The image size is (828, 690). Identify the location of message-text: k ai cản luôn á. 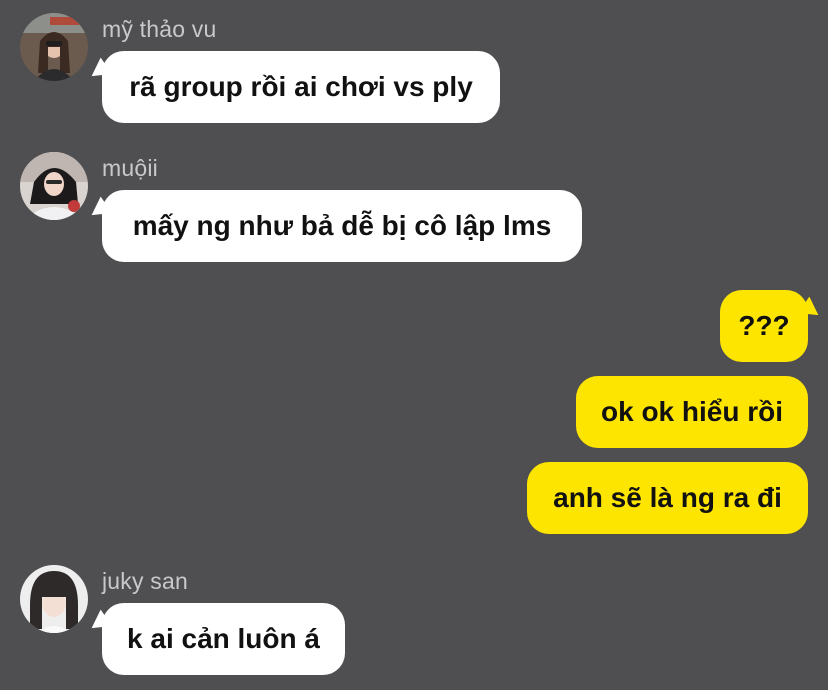
(223, 638).